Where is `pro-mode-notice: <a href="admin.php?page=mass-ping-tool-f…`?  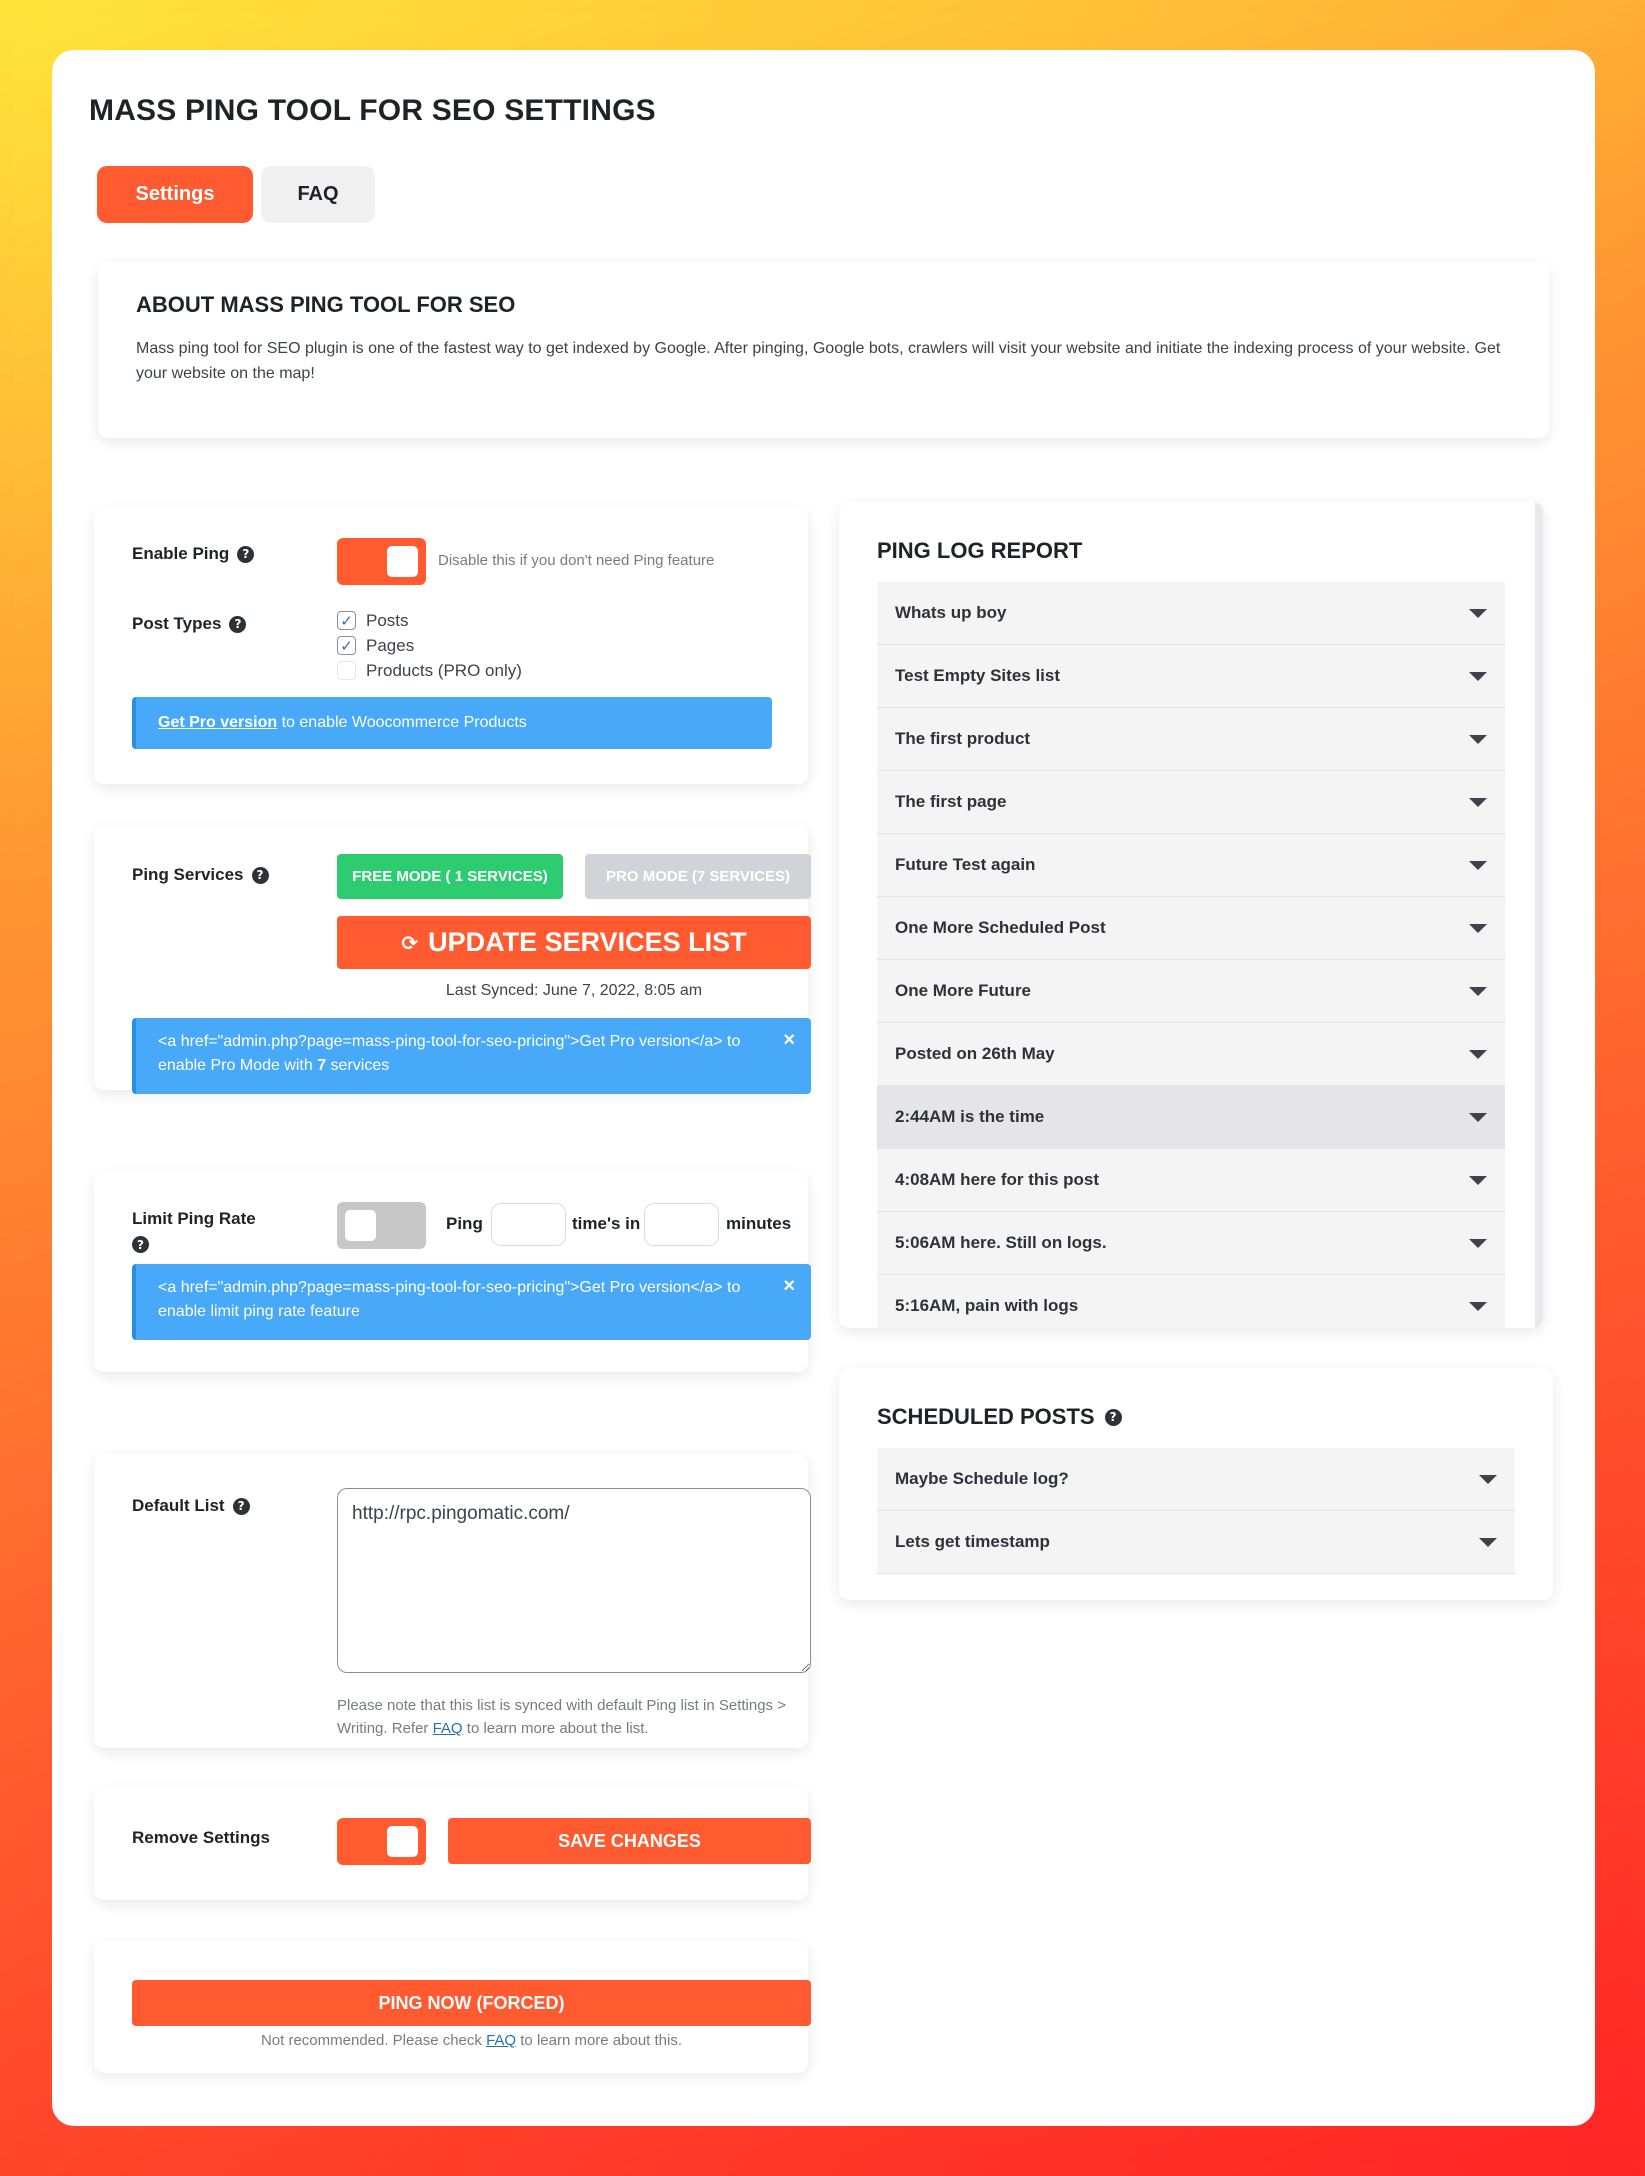 pro-mode-notice: <a href="admin.php?page=mass-ping-tool-f… is located at coordinates (471, 1056).